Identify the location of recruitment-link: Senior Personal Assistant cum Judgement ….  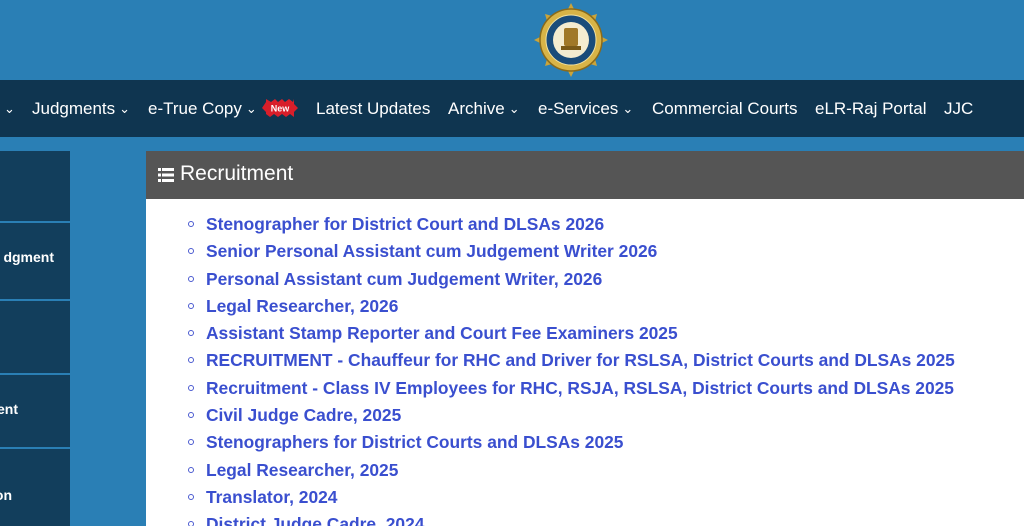
(431, 251).